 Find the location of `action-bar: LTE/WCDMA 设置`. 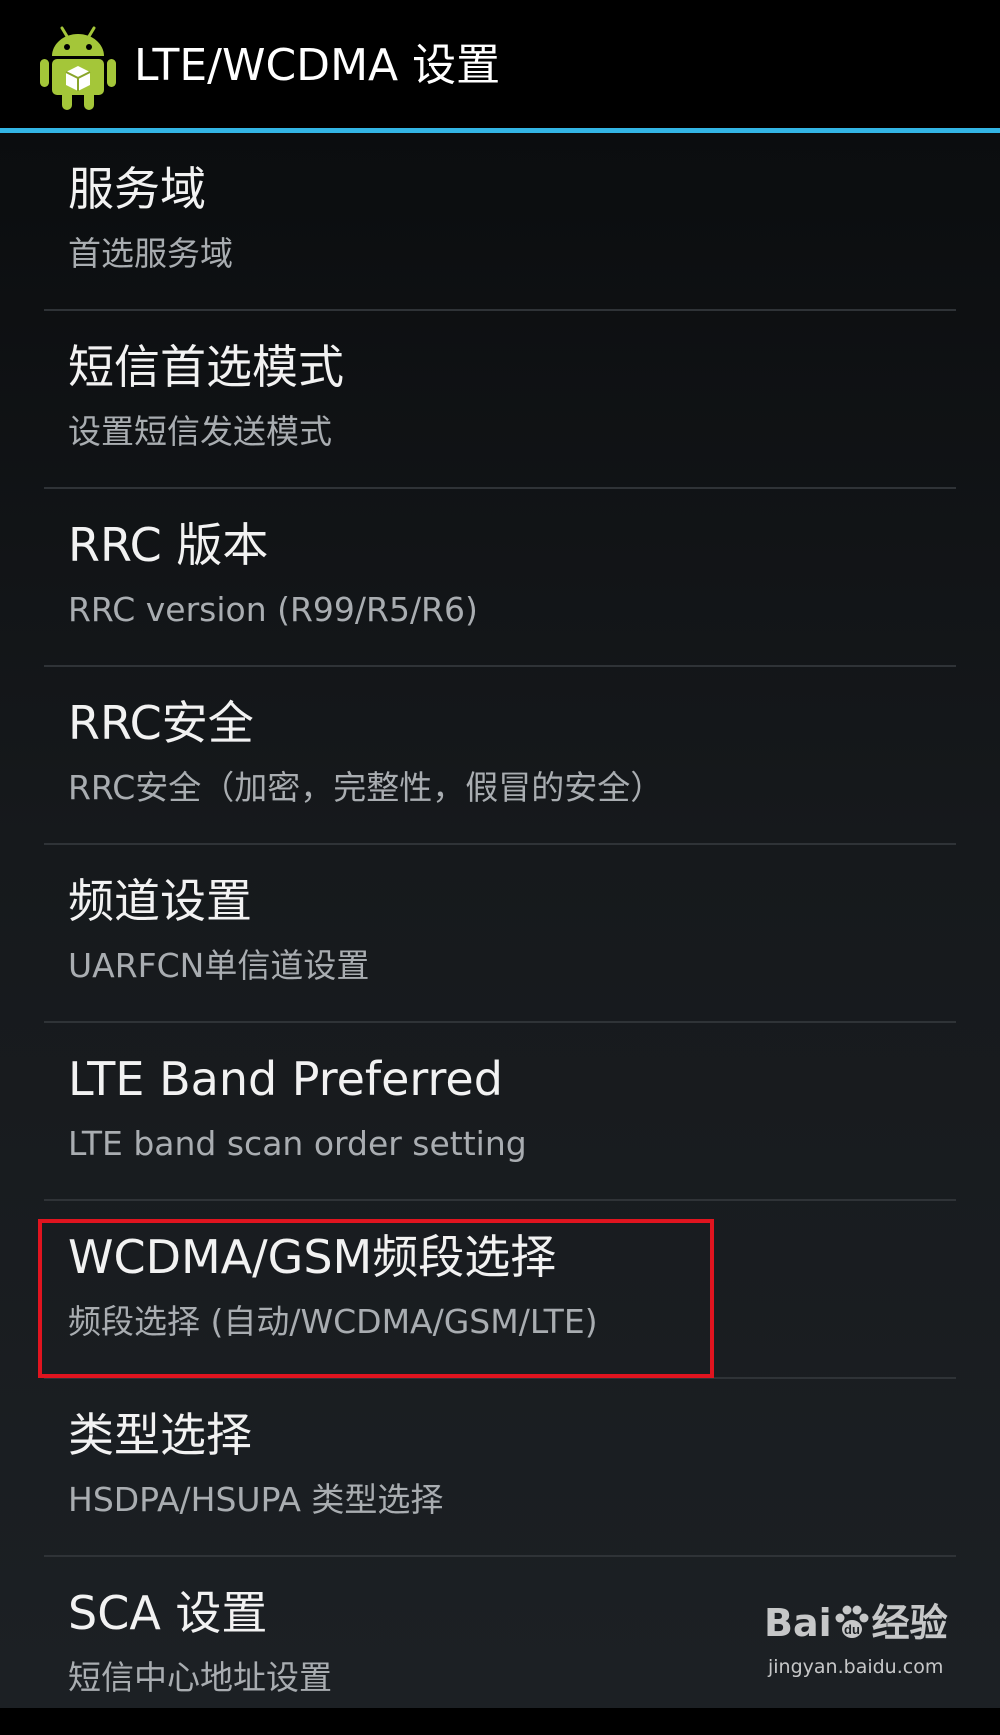

action-bar: LTE/WCDMA 设置 is located at coordinates (500, 64).